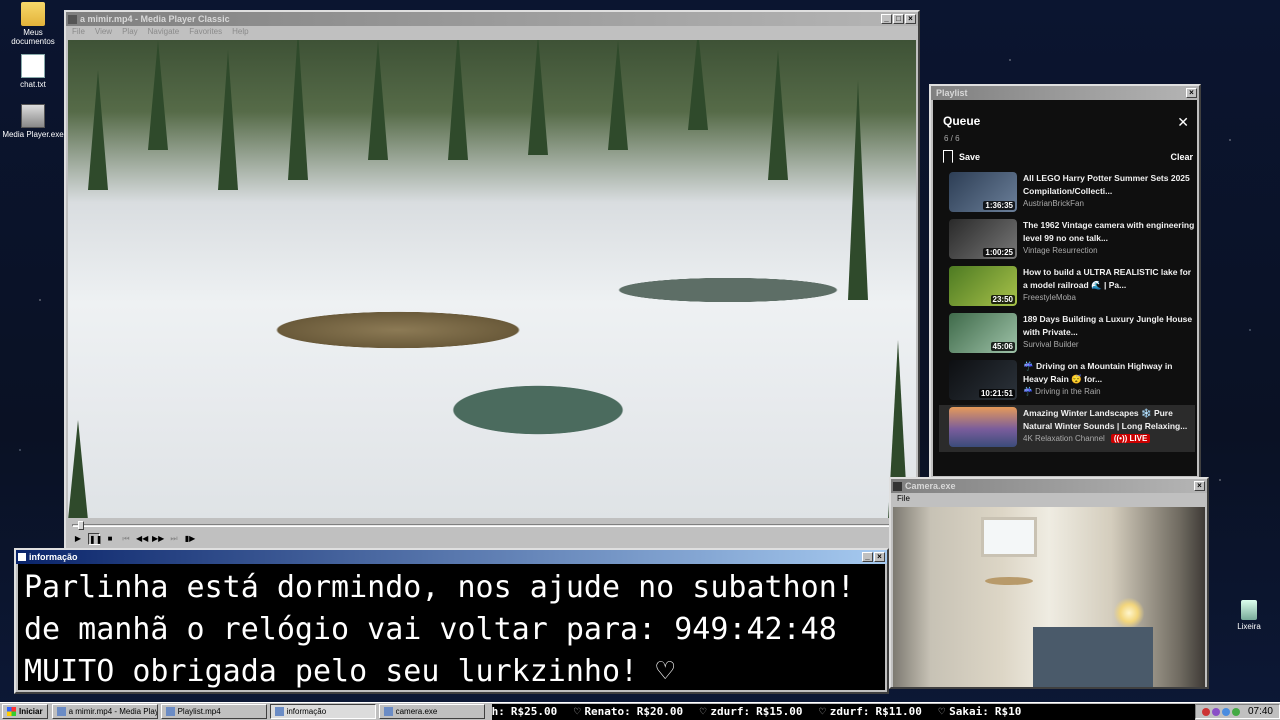 This screenshot has height=720, width=1280. What do you see at coordinates (451, 557) in the screenshot?
I see `info-titlebar: informação _ ×` at bounding box center [451, 557].